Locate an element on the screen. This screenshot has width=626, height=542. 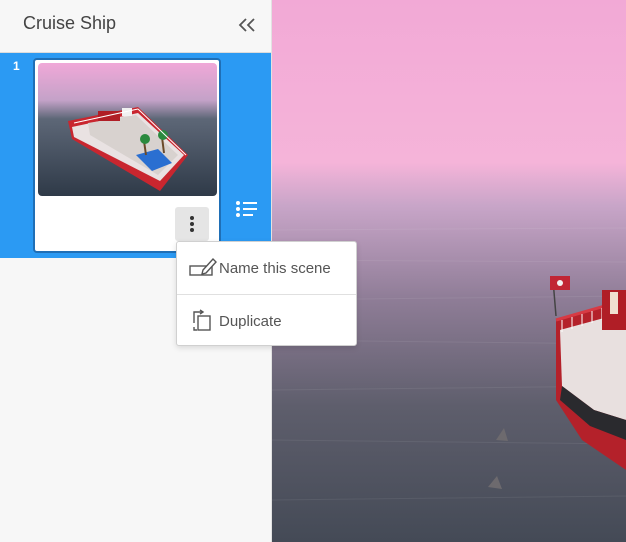
scene-more-options-button is located at coordinates (192, 224).